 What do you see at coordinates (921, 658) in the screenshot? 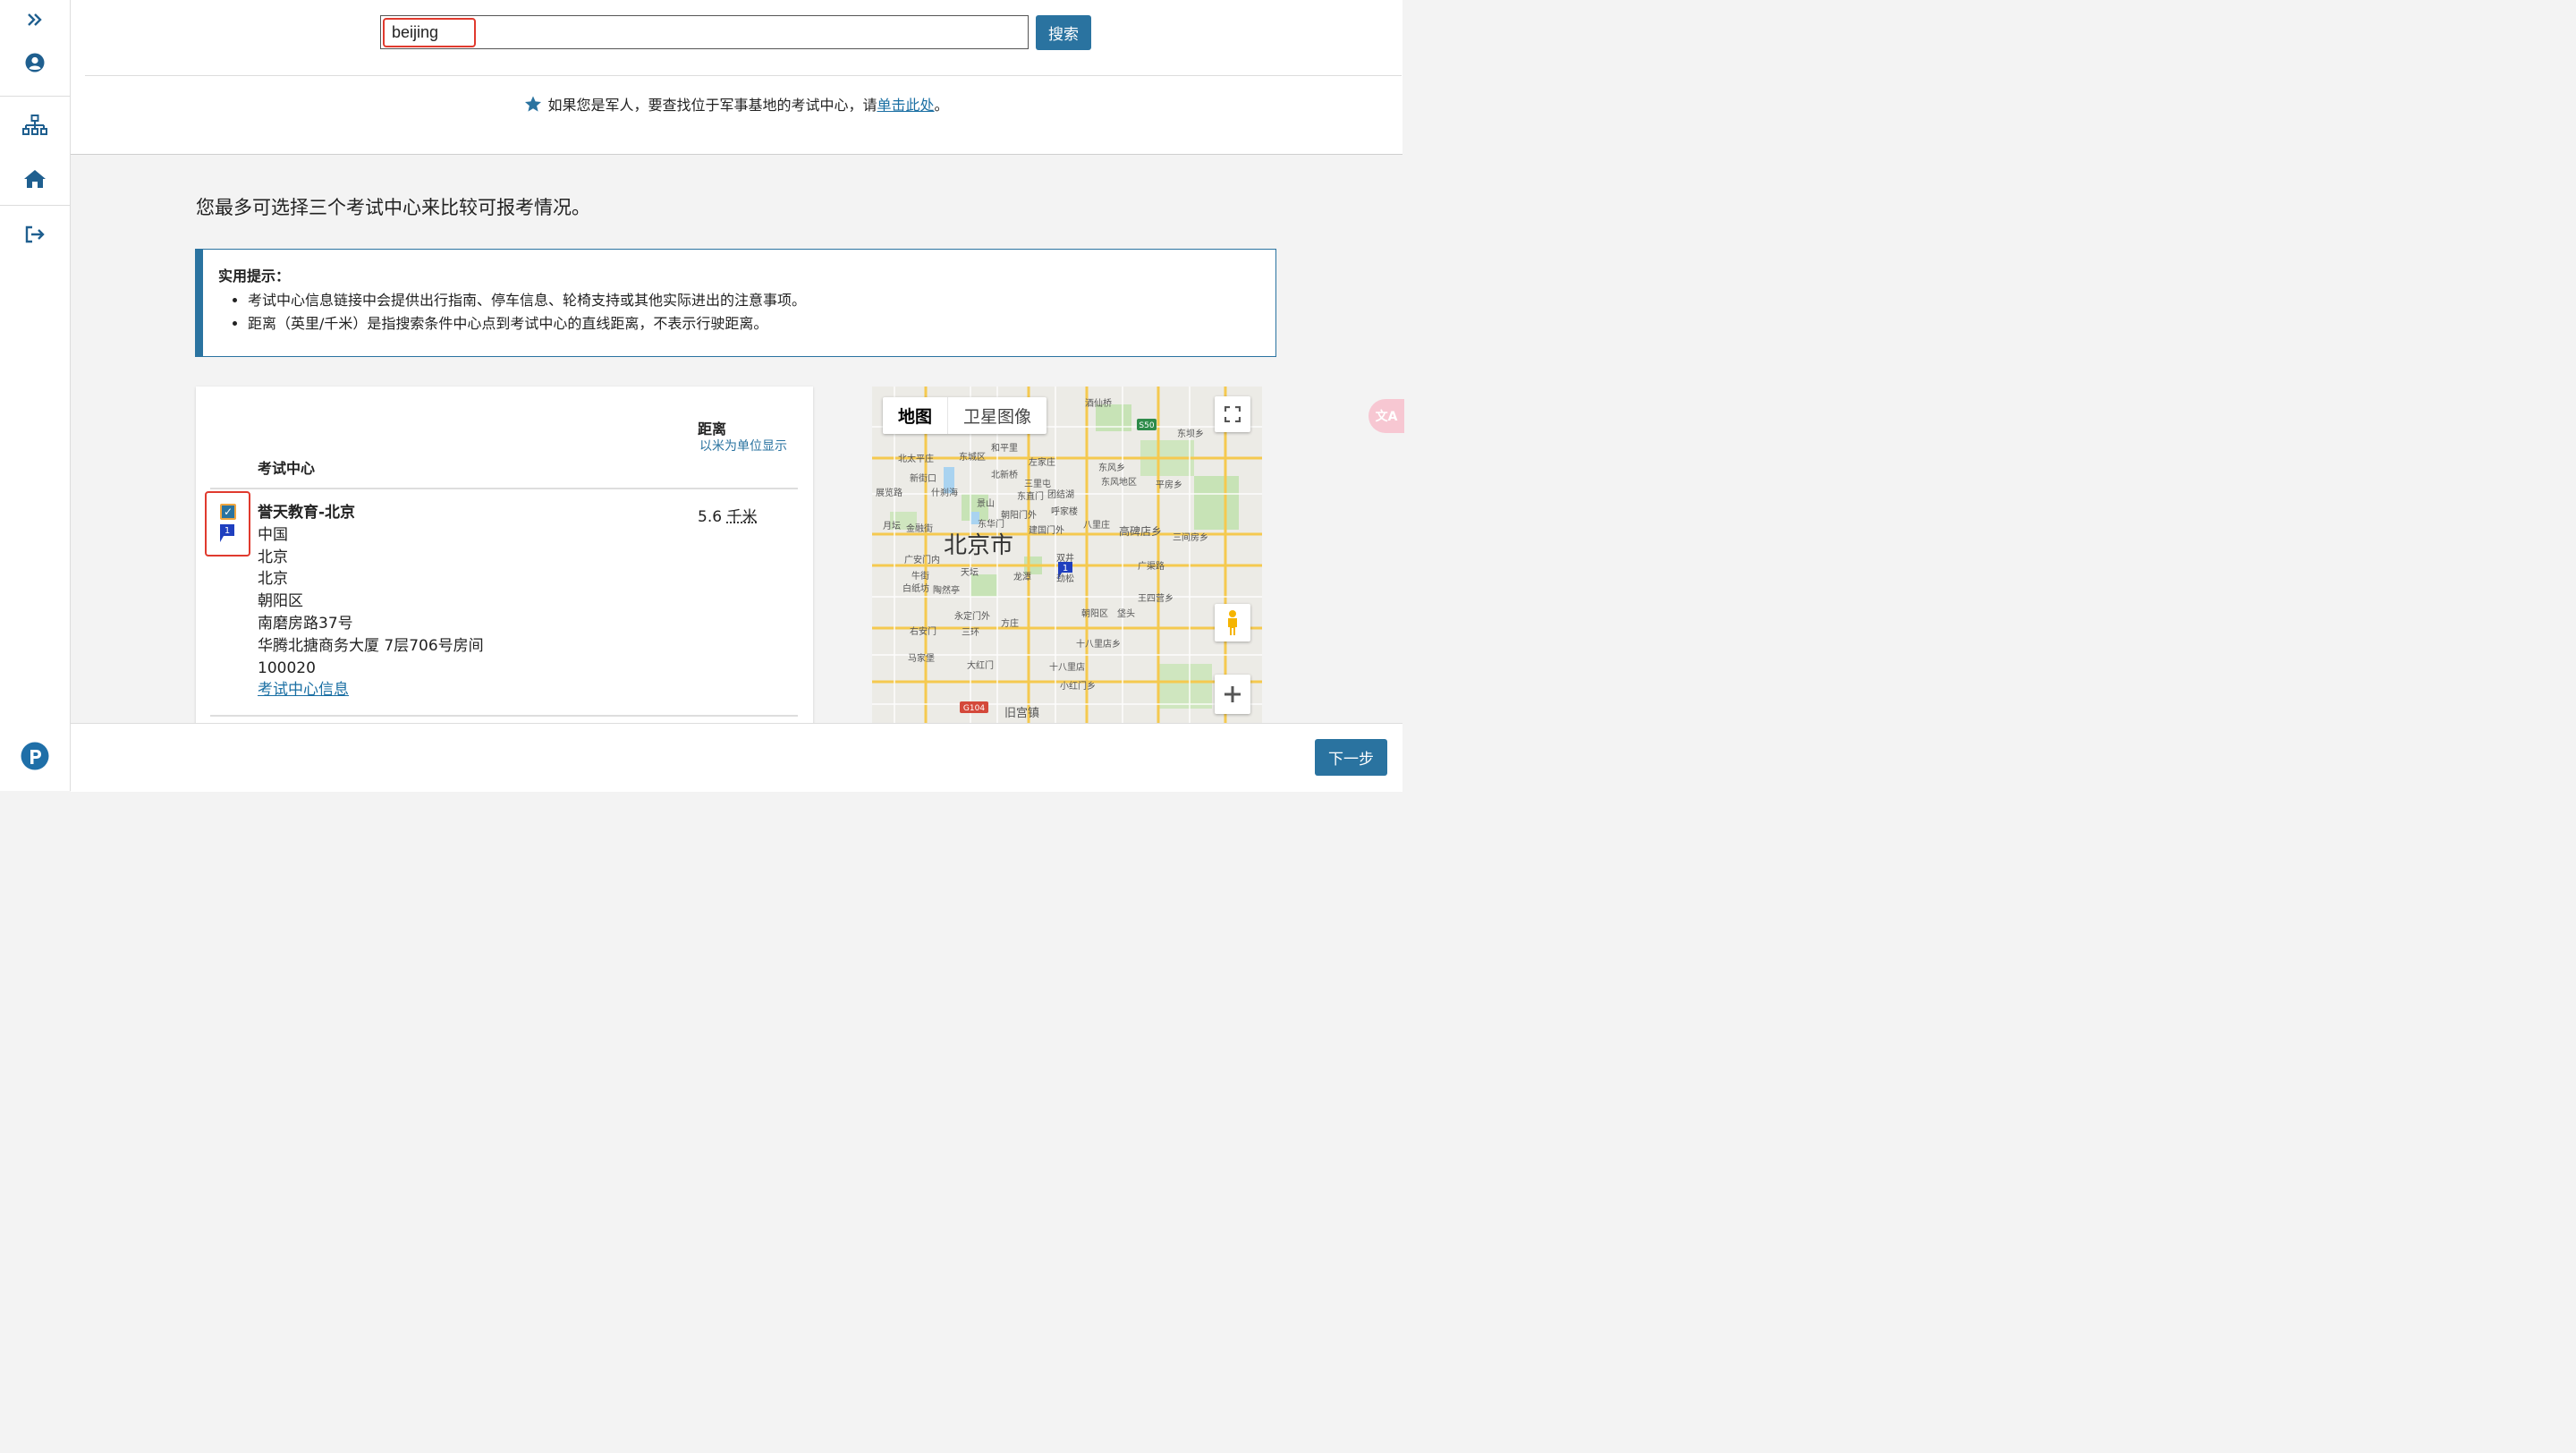
I see `map-label: 马家堡` at bounding box center [921, 658].